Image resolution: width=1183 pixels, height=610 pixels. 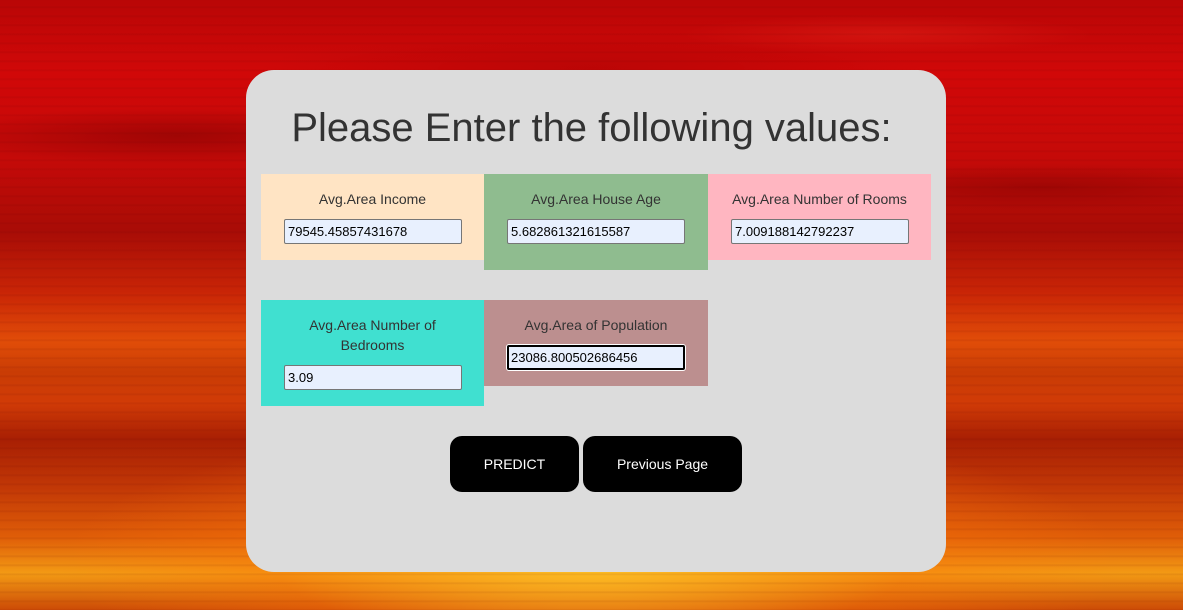 I want to click on bedrooms-label: Avg.Area Number of Bedrooms, so click(x=372, y=335).